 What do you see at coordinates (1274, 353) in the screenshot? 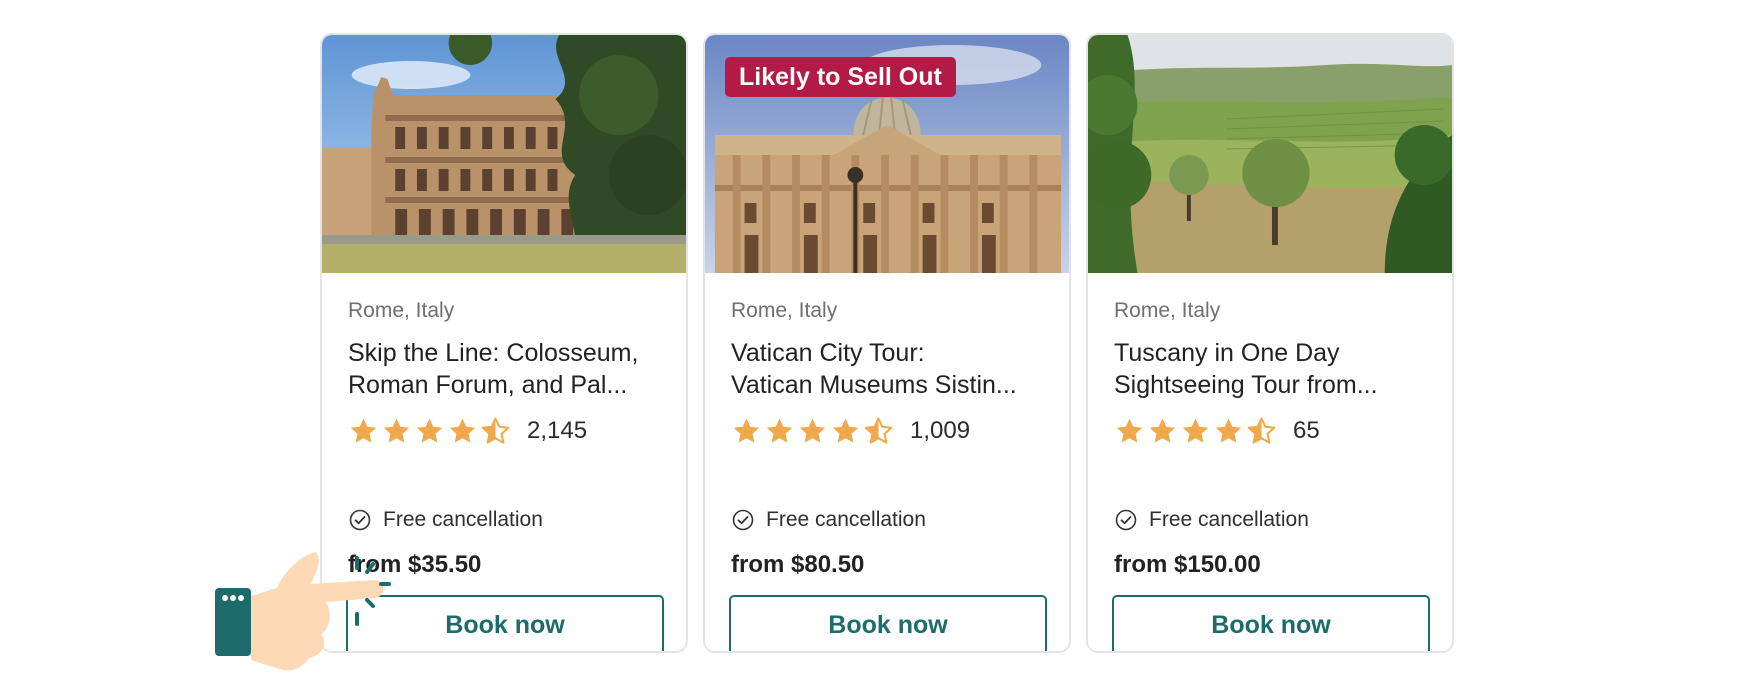
I see `tour-title-line: Tuscany in One Day` at bounding box center [1274, 353].